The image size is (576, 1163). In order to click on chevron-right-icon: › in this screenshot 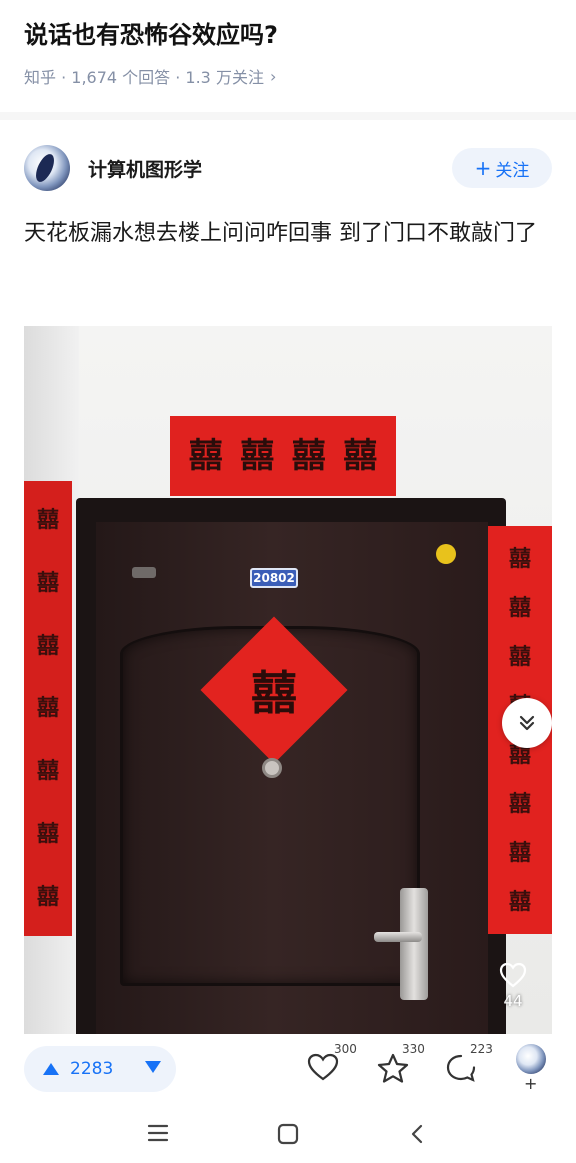, I will do `click(273, 76)`.